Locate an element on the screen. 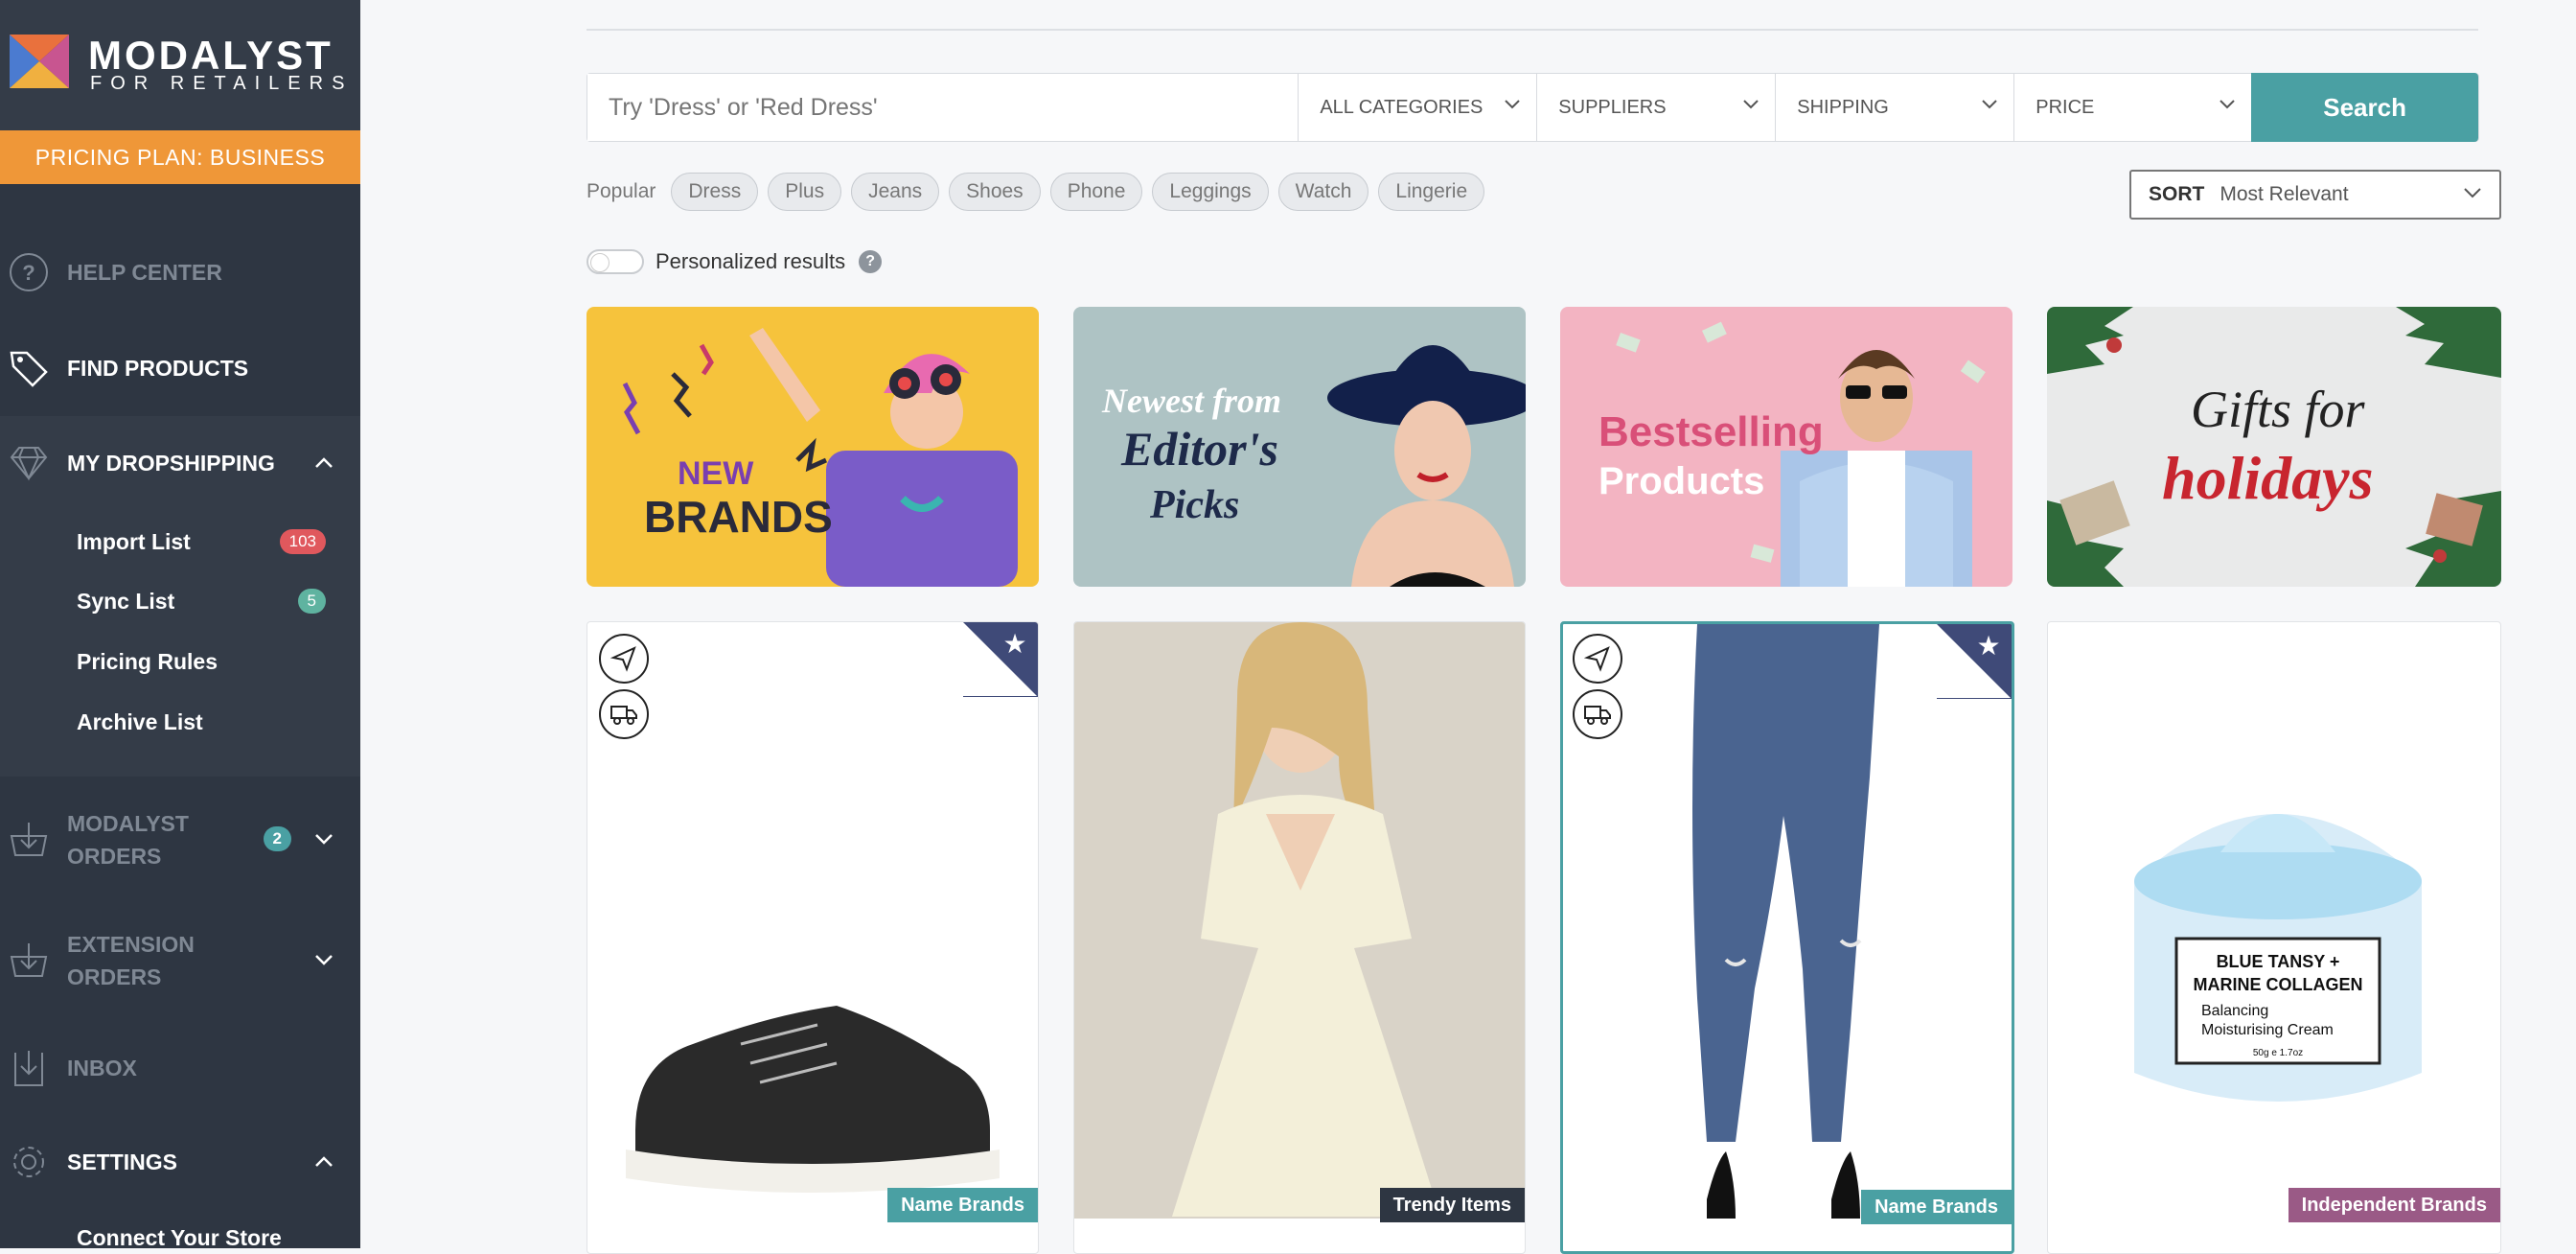 The height and width of the screenshot is (1254, 2576). personalized-row: Personalized results ? is located at coordinates (734, 261).